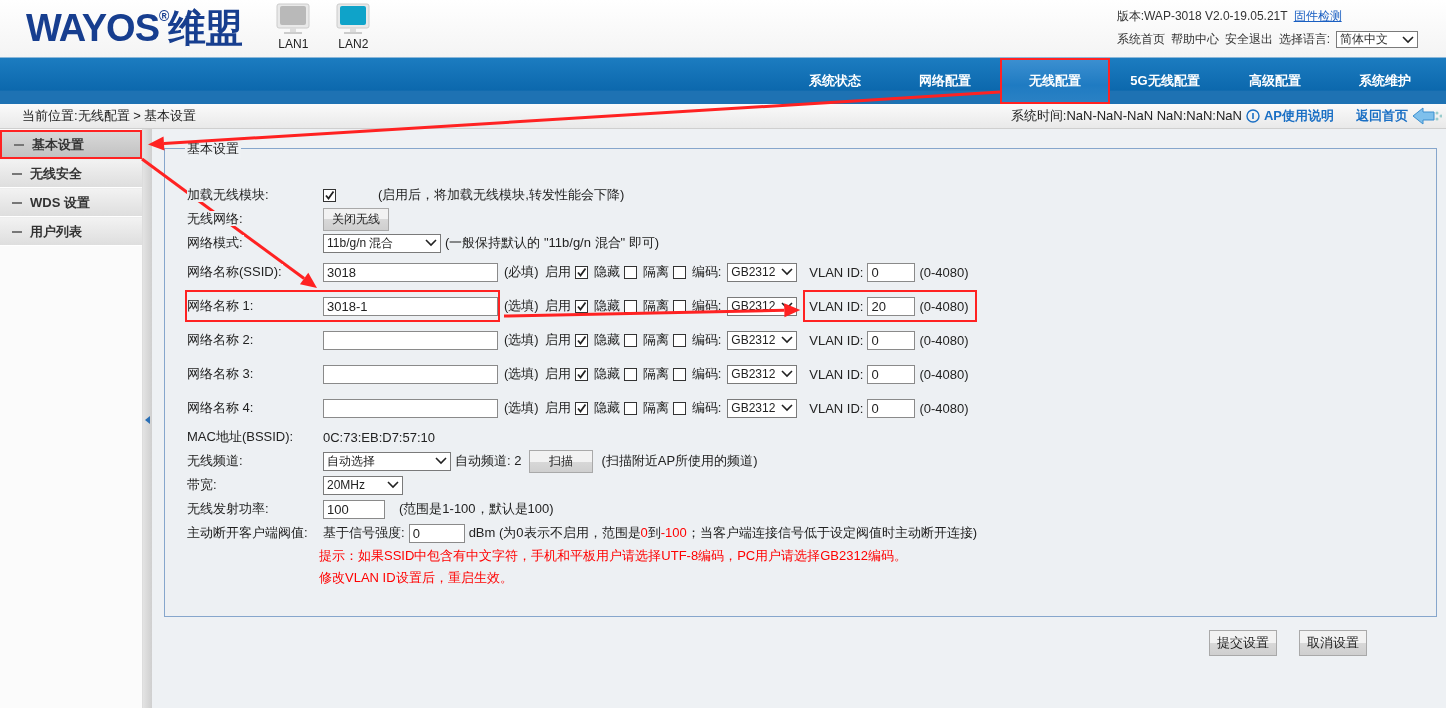 The image size is (1446, 708). Describe the element at coordinates (387, 461) in the screenshot. I see `dropdown: 自动选择` at that location.